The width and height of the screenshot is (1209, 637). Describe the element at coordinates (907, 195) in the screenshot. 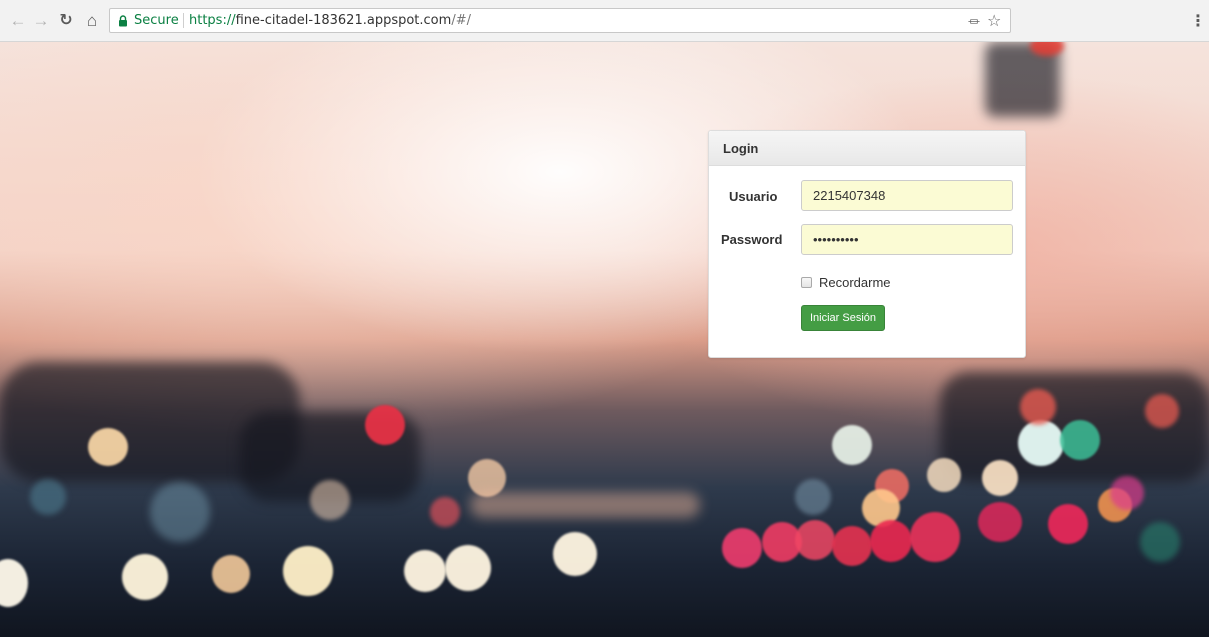

I see `username-input` at that location.